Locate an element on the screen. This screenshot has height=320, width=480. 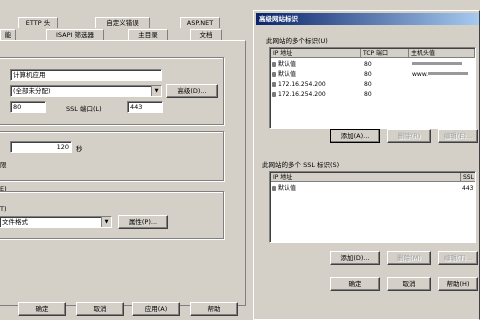
tcp-port-field: 80 is located at coordinates (28, 107).